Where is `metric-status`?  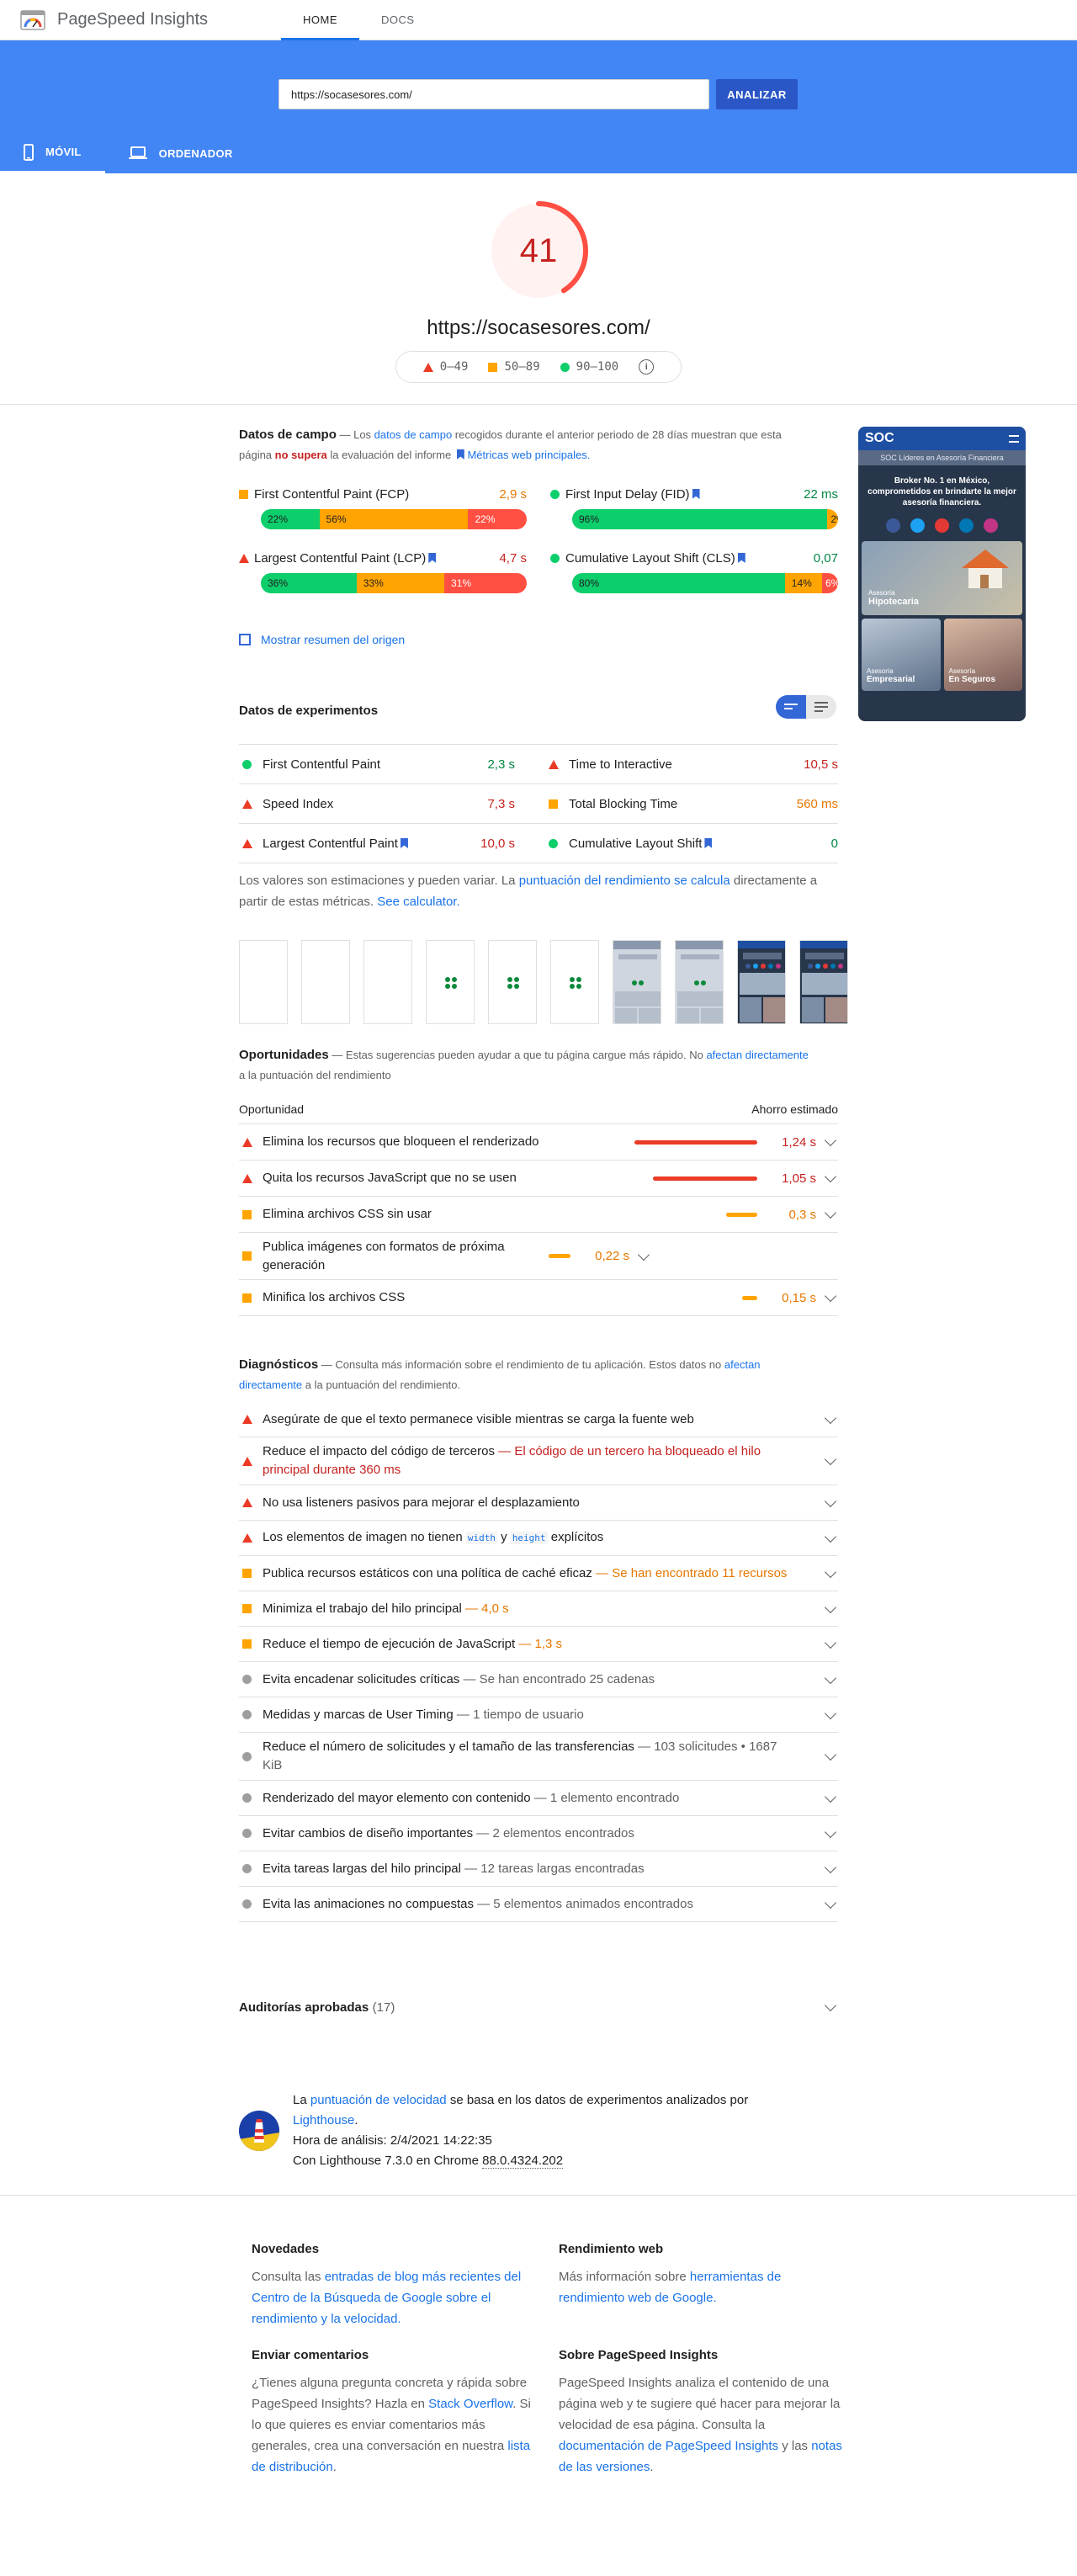
metric-status is located at coordinates (559, 843).